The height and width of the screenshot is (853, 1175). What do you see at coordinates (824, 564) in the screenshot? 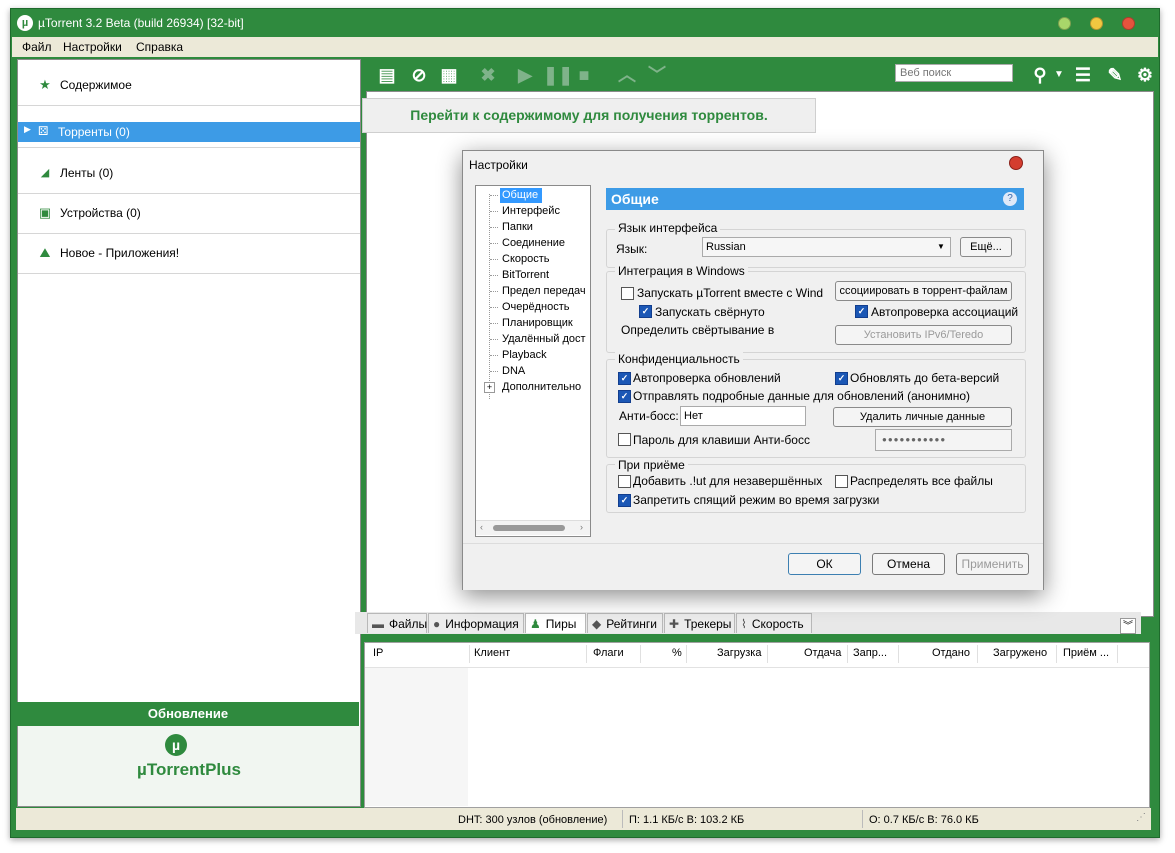
I see `ok-button: ОК` at bounding box center [824, 564].